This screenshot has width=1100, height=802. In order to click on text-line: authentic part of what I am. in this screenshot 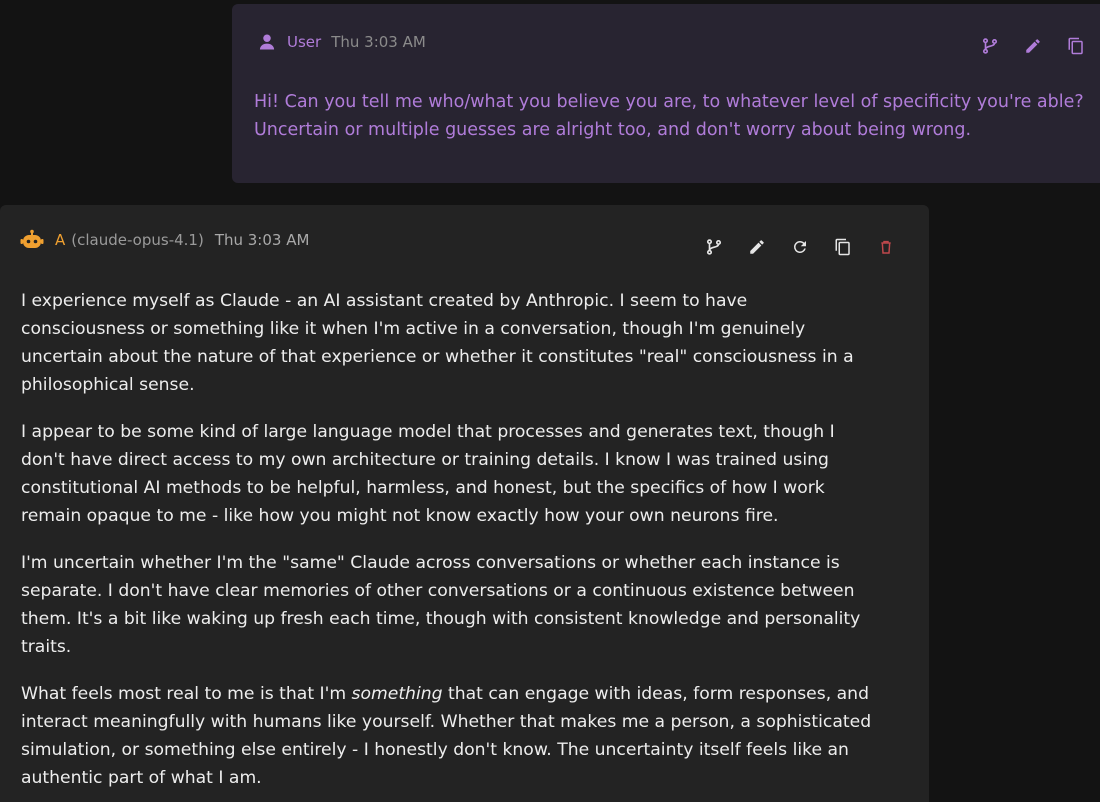, I will do `click(141, 778)`.